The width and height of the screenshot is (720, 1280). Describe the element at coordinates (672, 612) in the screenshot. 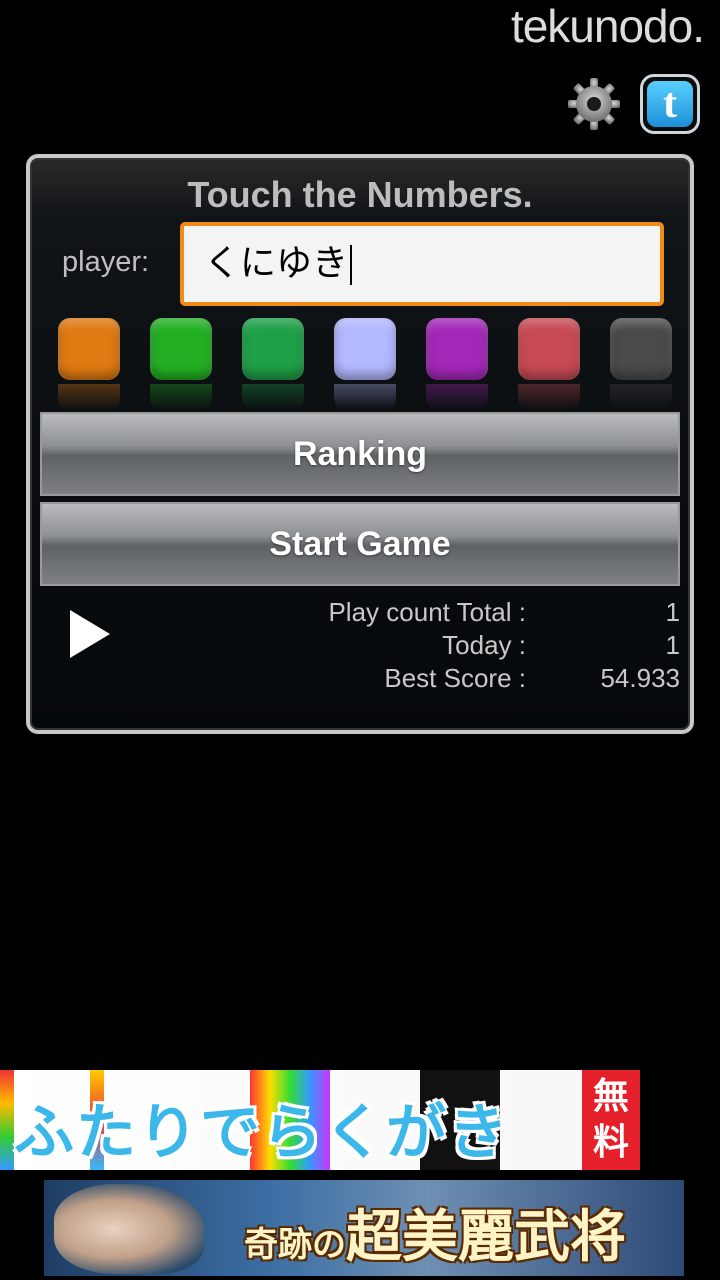

I see `play-count-total-value: 1` at that location.